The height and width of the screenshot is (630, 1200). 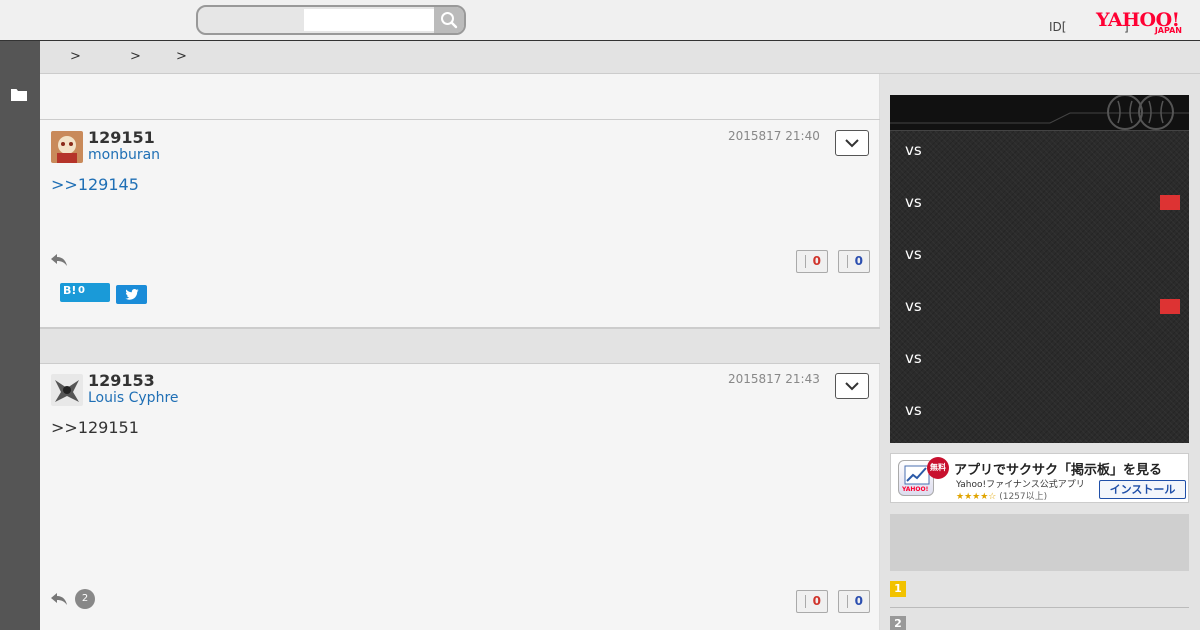 What do you see at coordinates (460, 345) in the screenshot?
I see `thread-divider-band` at bounding box center [460, 345].